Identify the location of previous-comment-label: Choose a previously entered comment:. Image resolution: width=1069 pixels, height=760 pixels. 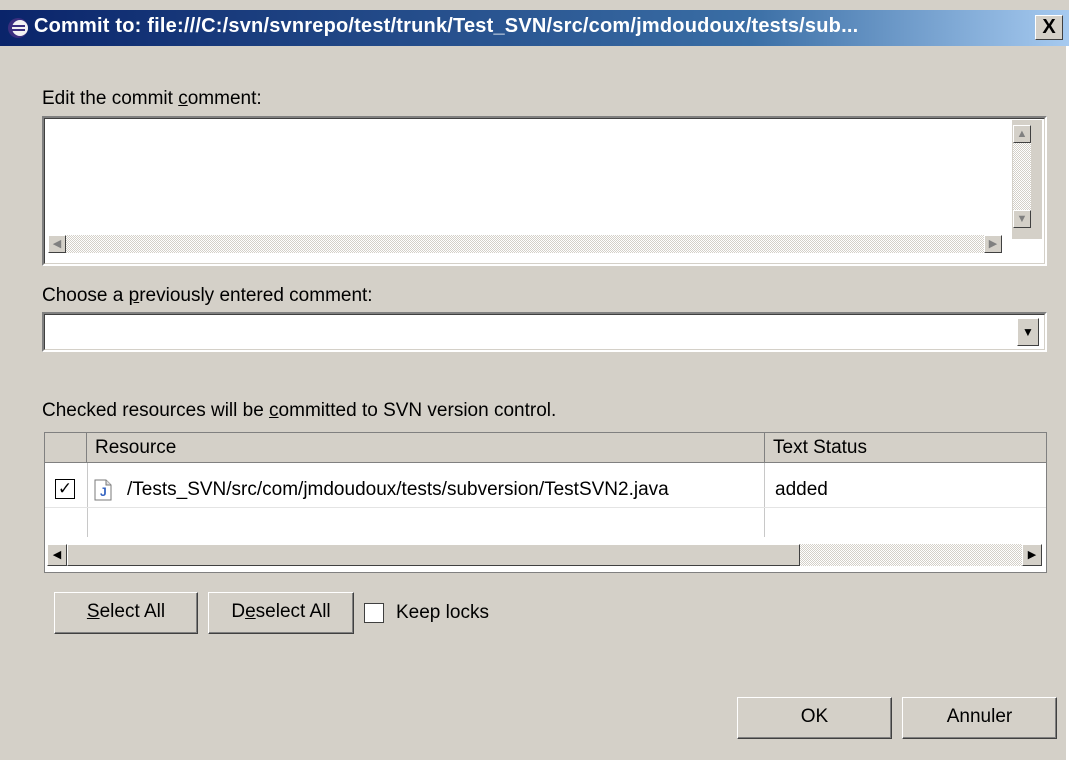
(207, 295).